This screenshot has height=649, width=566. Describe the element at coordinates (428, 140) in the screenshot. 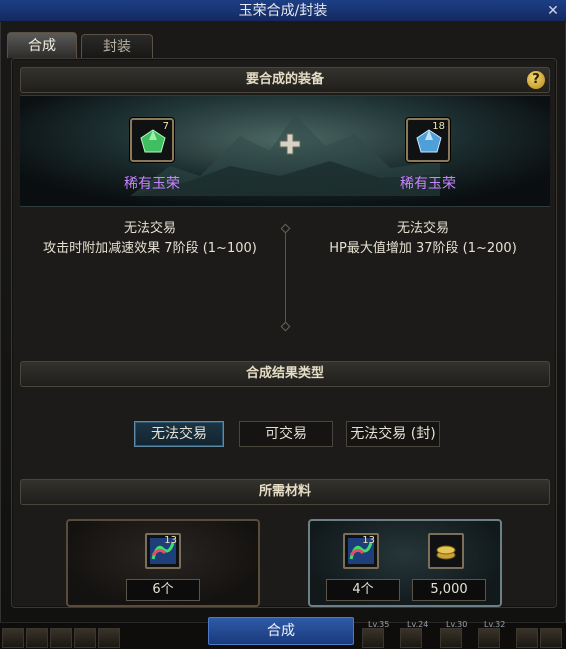

I see `item-slot-2: 18` at that location.